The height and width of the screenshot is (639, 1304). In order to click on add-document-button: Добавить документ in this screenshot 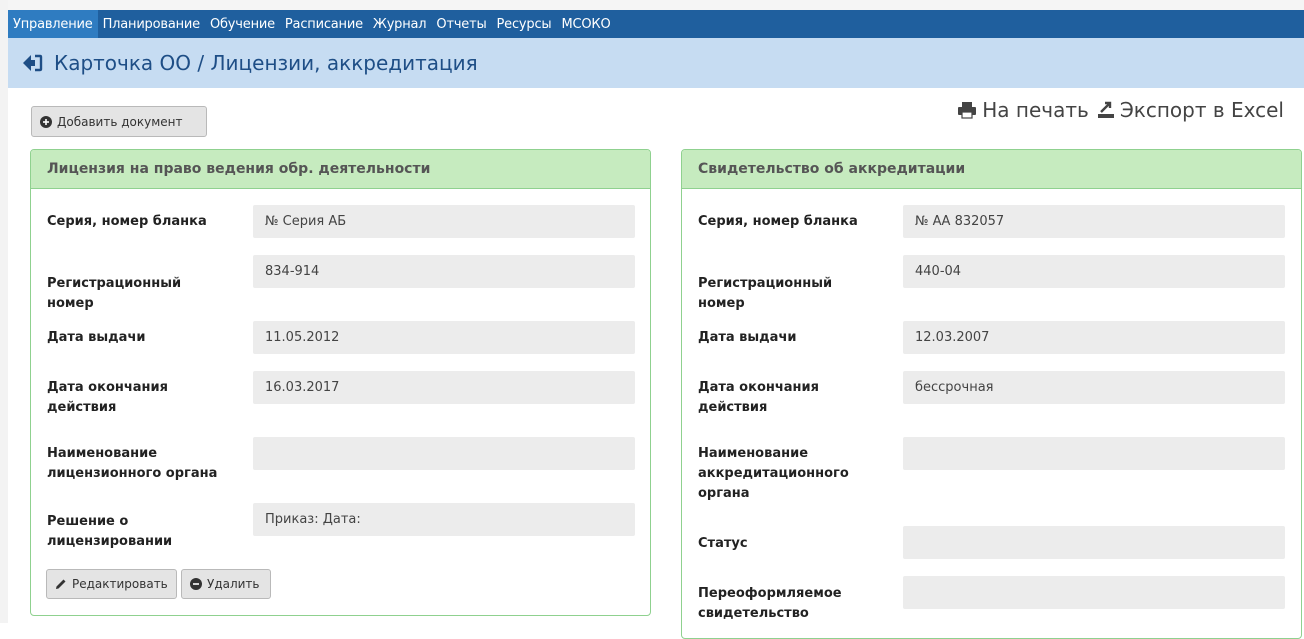, I will do `click(119, 121)`.